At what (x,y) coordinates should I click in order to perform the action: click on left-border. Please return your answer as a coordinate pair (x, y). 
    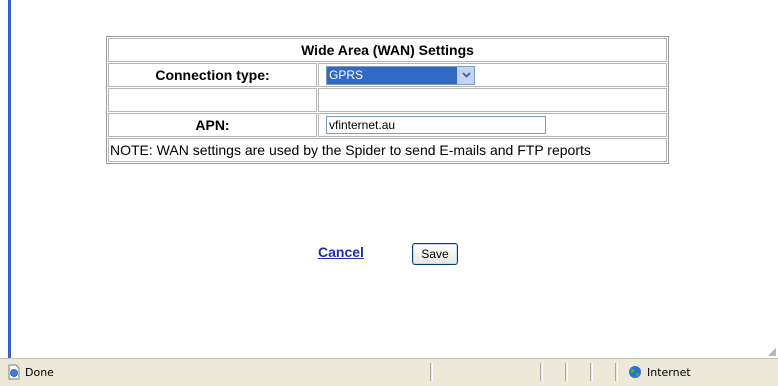
    Looking at the image, I should click on (9, 179).